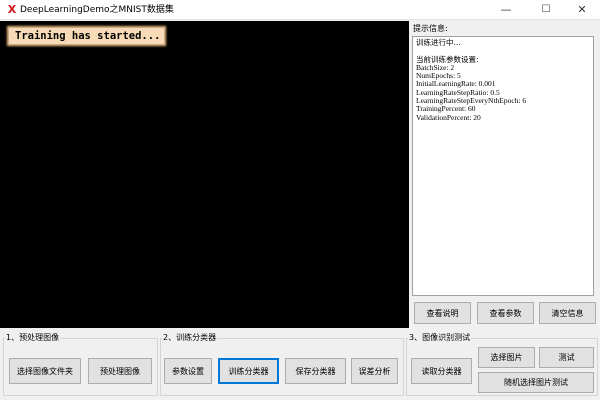 The width and height of the screenshot is (600, 400). I want to click on train-classifier-button: 训练分类器, so click(248, 371).